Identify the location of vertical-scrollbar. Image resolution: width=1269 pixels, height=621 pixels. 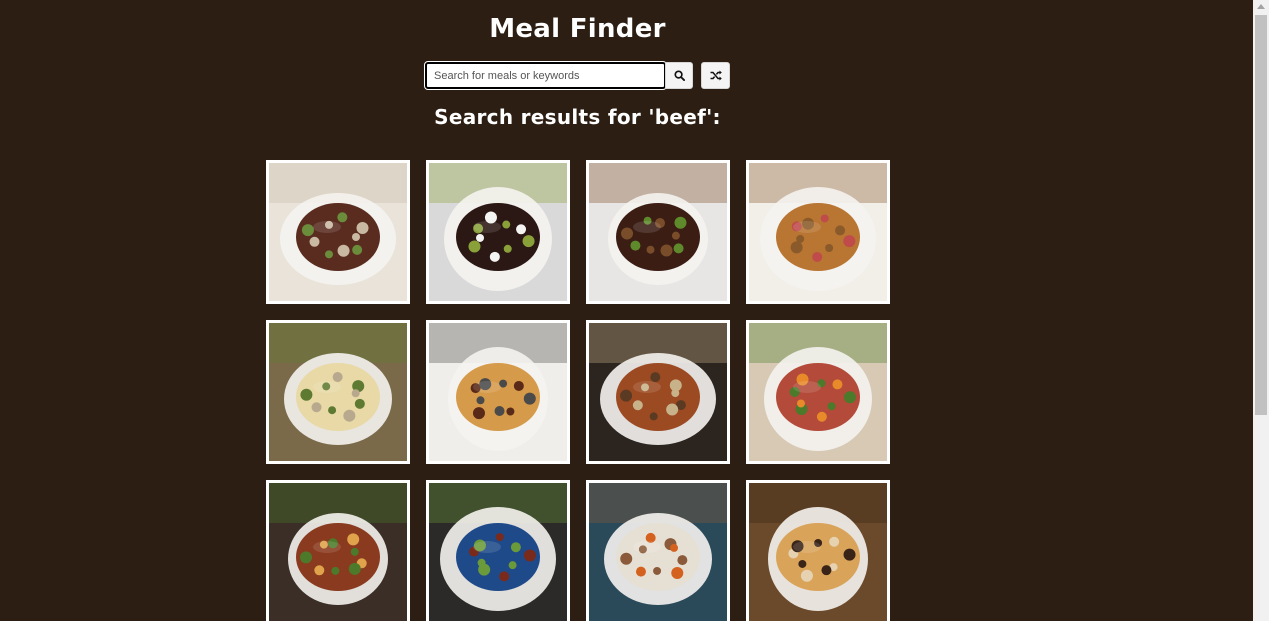
(1261, 310).